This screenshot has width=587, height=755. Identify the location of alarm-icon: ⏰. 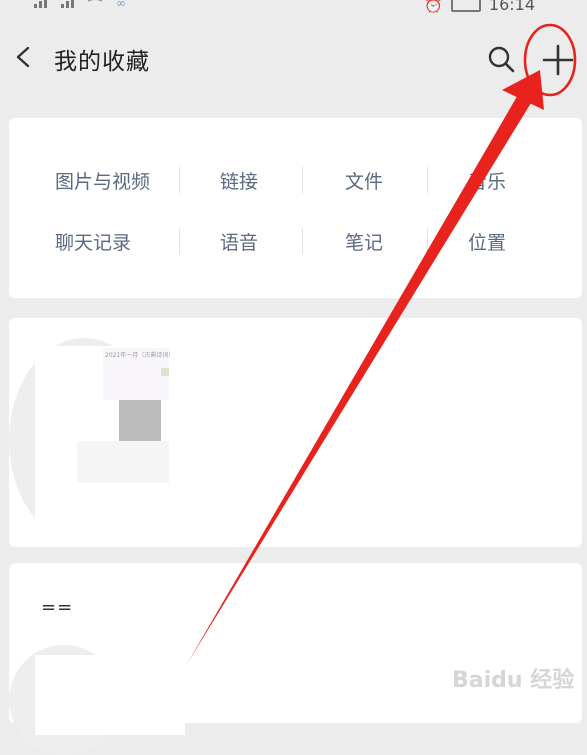
(433, 7).